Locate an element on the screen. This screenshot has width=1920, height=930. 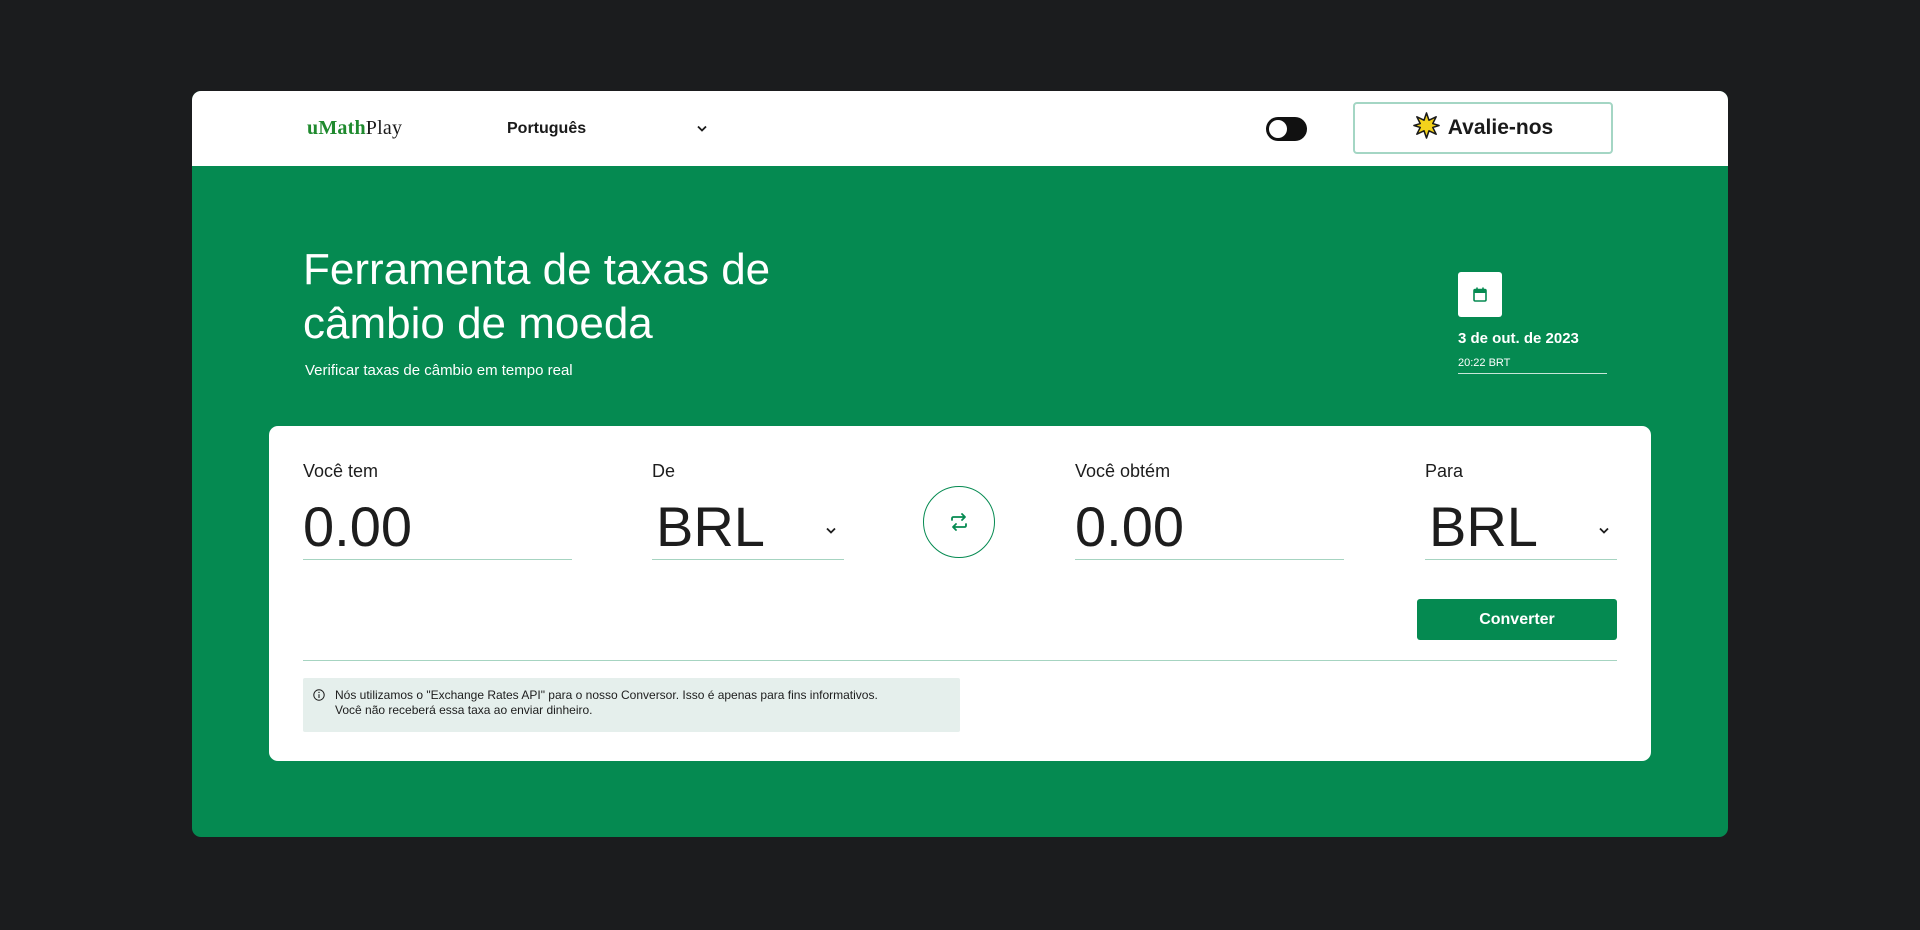
calendar-button is located at coordinates (1480, 294).